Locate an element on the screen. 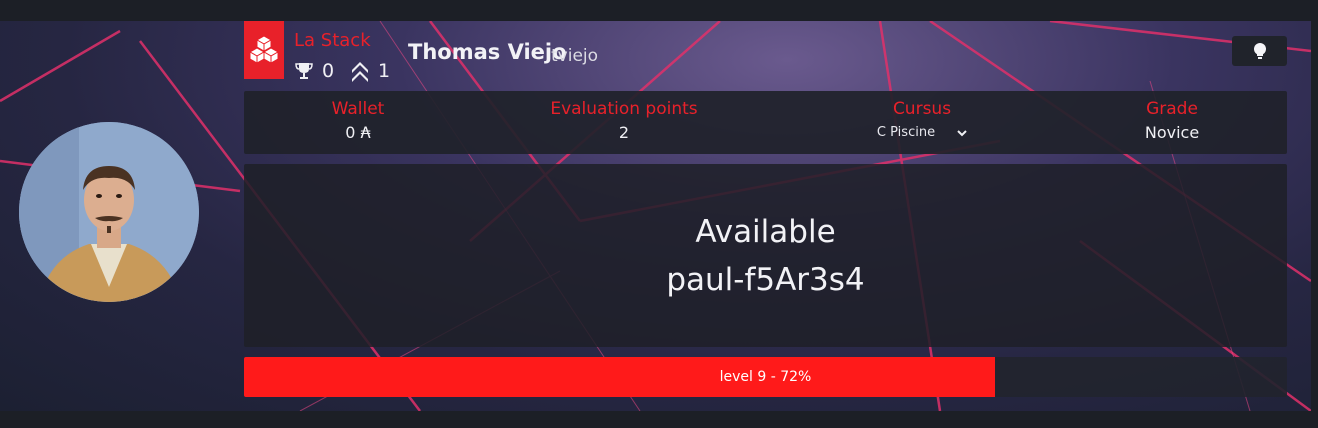  level-label: level 9 - 72% is located at coordinates (765, 377).